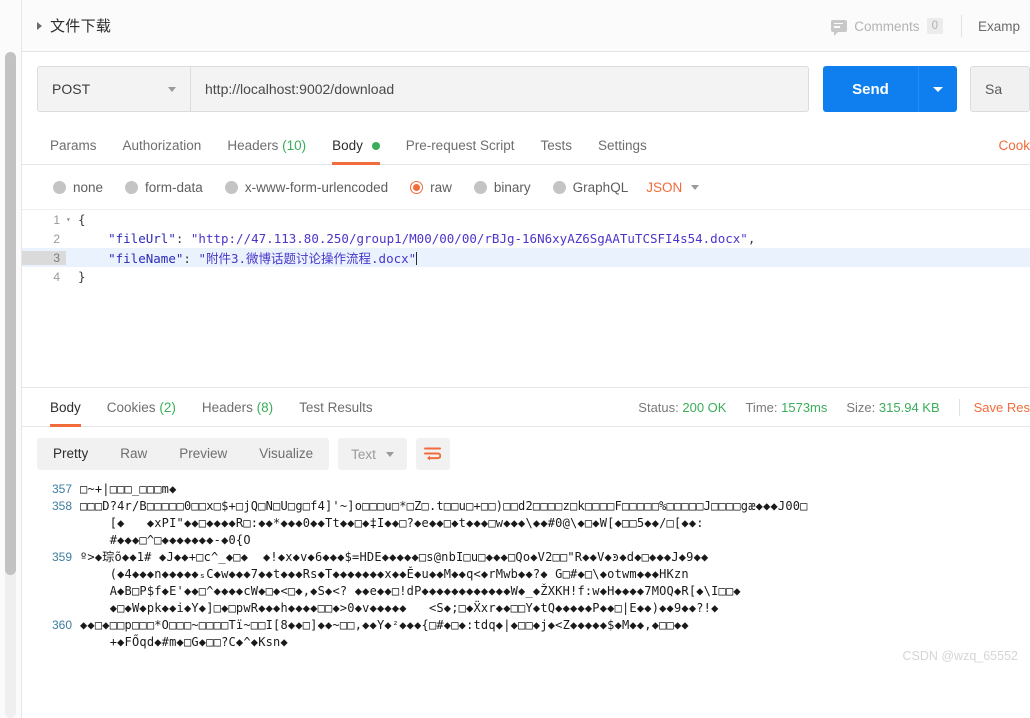 The height and width of the screenshot is (718, 1030). Describe the element at coordinates (72, 219) in the screenshot. I see `editor-fold-toggle-icon: ▾` at that location.